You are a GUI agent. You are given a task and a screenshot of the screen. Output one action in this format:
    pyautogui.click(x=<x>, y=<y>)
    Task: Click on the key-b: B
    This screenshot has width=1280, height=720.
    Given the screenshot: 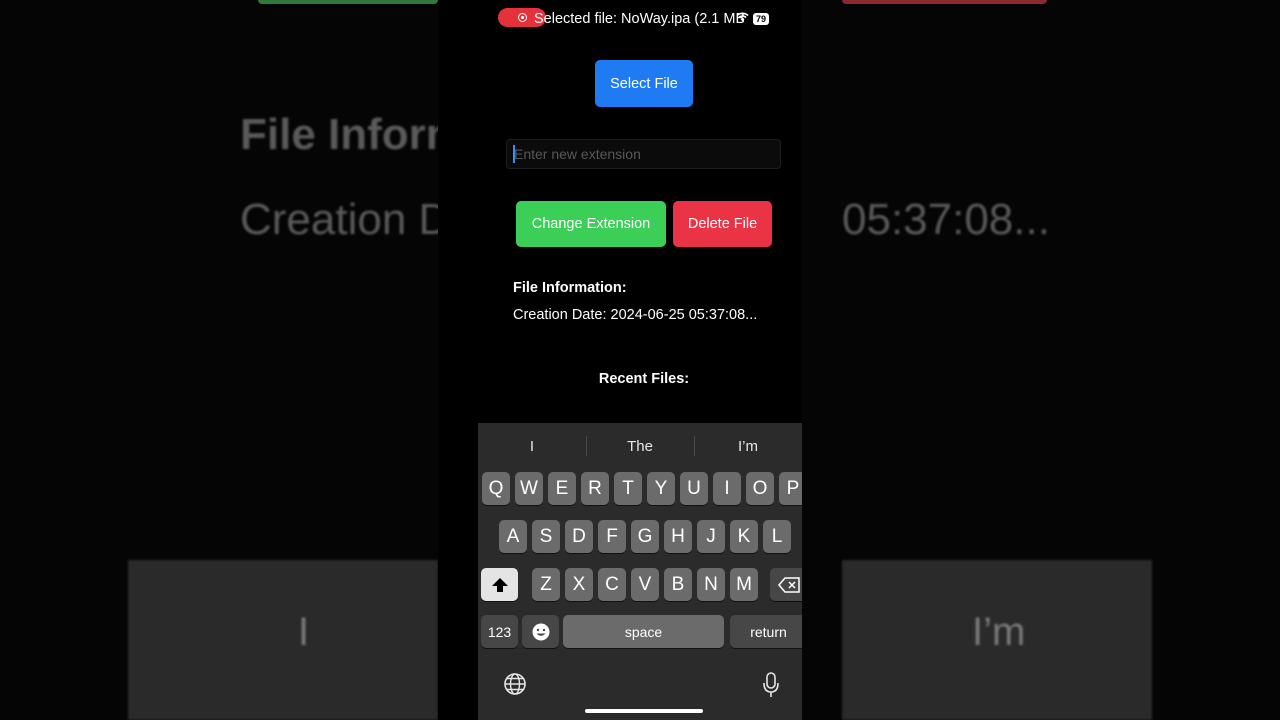 What is the action you would take?
    pyautogui.click(x=678, y=584)
    